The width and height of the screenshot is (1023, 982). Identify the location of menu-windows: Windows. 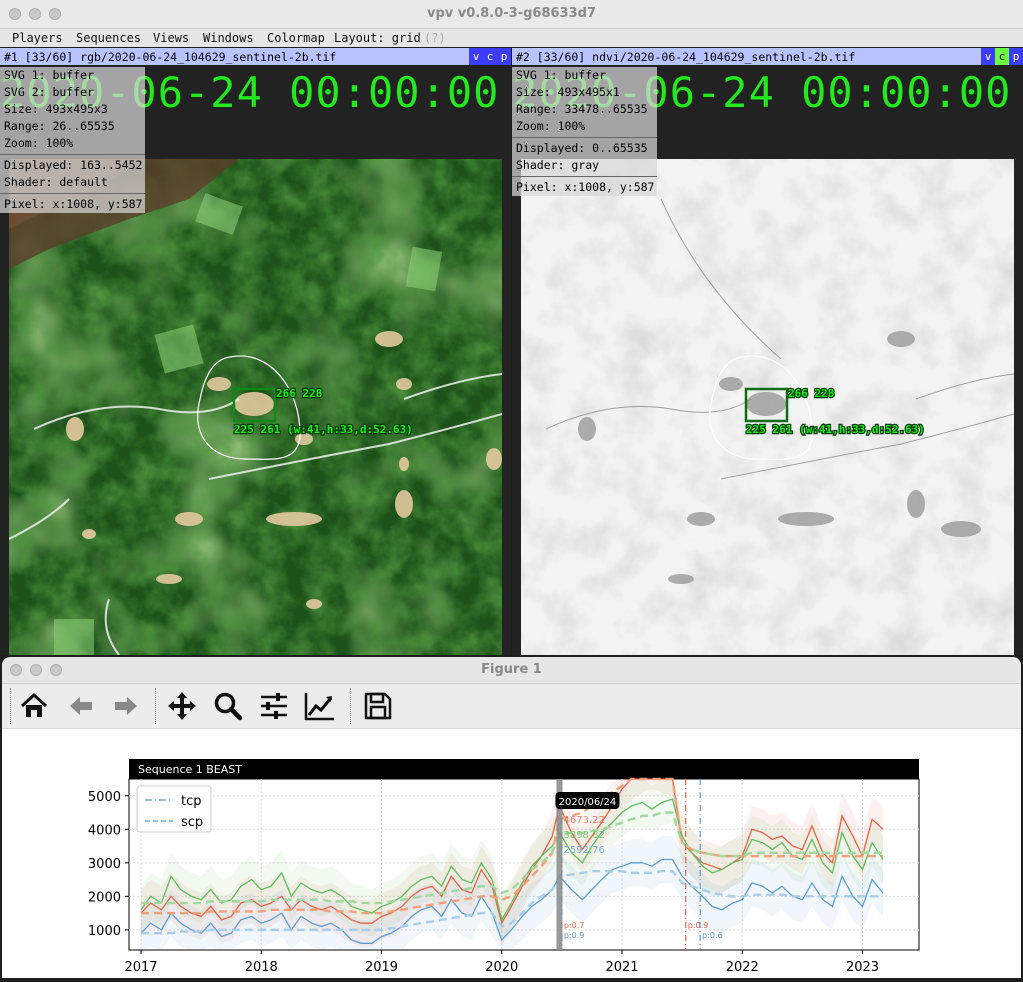
(228, 38).